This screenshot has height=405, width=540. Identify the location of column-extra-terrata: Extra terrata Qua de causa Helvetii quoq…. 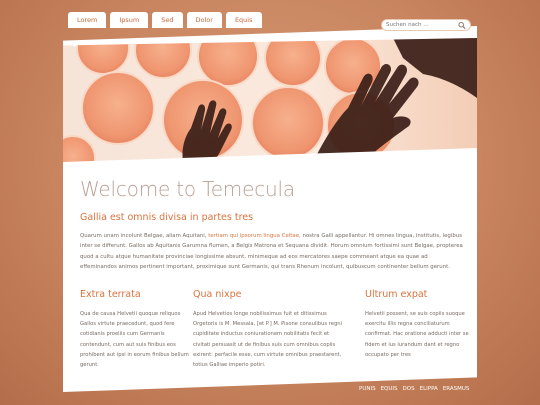
(135, 329).